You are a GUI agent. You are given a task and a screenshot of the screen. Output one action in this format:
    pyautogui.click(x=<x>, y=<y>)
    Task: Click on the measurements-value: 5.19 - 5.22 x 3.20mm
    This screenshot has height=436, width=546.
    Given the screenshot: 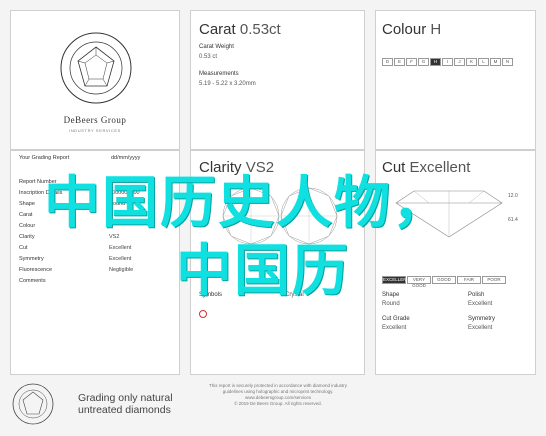 What is the action you would take?
    pyautogui.click(x=227, y=84)
    